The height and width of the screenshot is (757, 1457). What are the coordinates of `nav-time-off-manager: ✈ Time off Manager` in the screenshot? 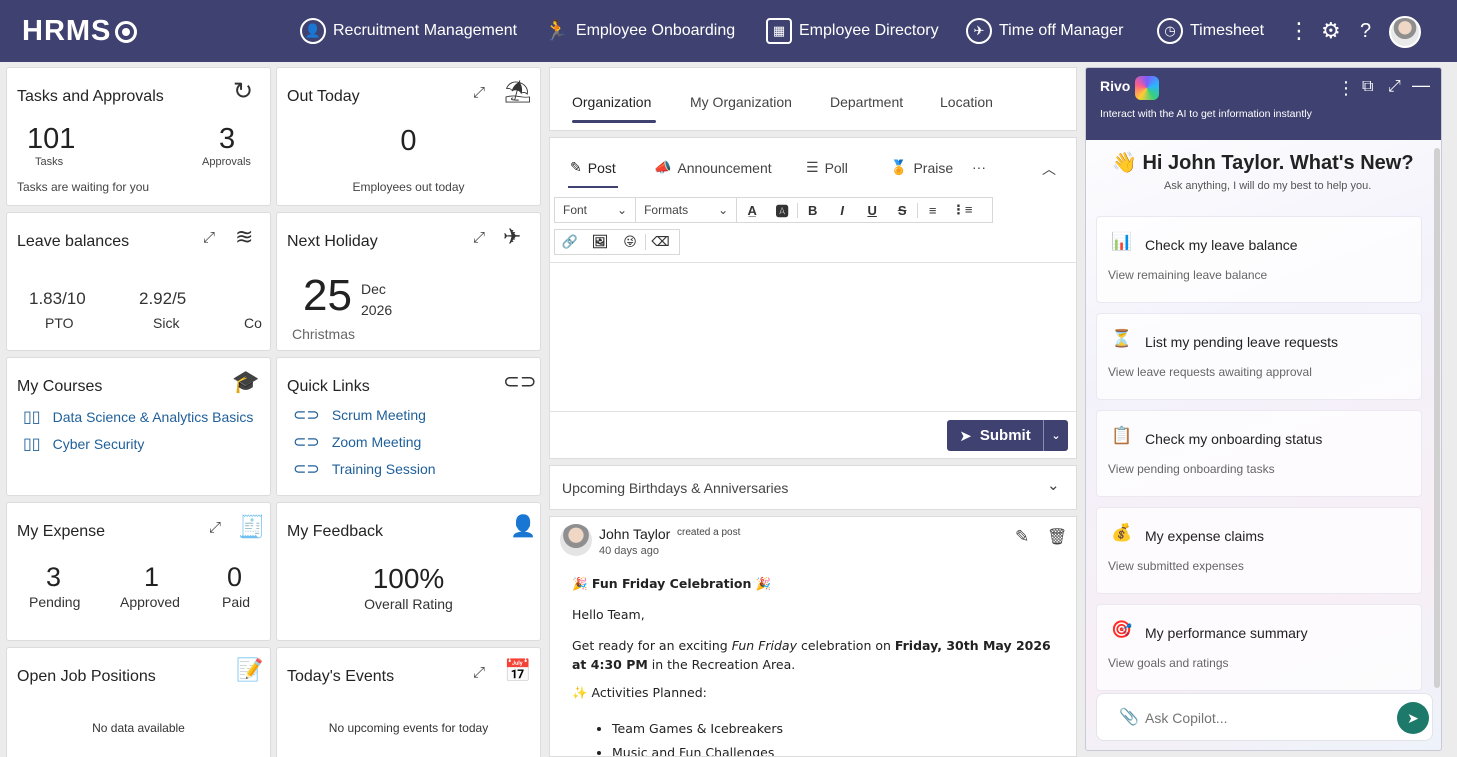 It's located at (1045, 31).